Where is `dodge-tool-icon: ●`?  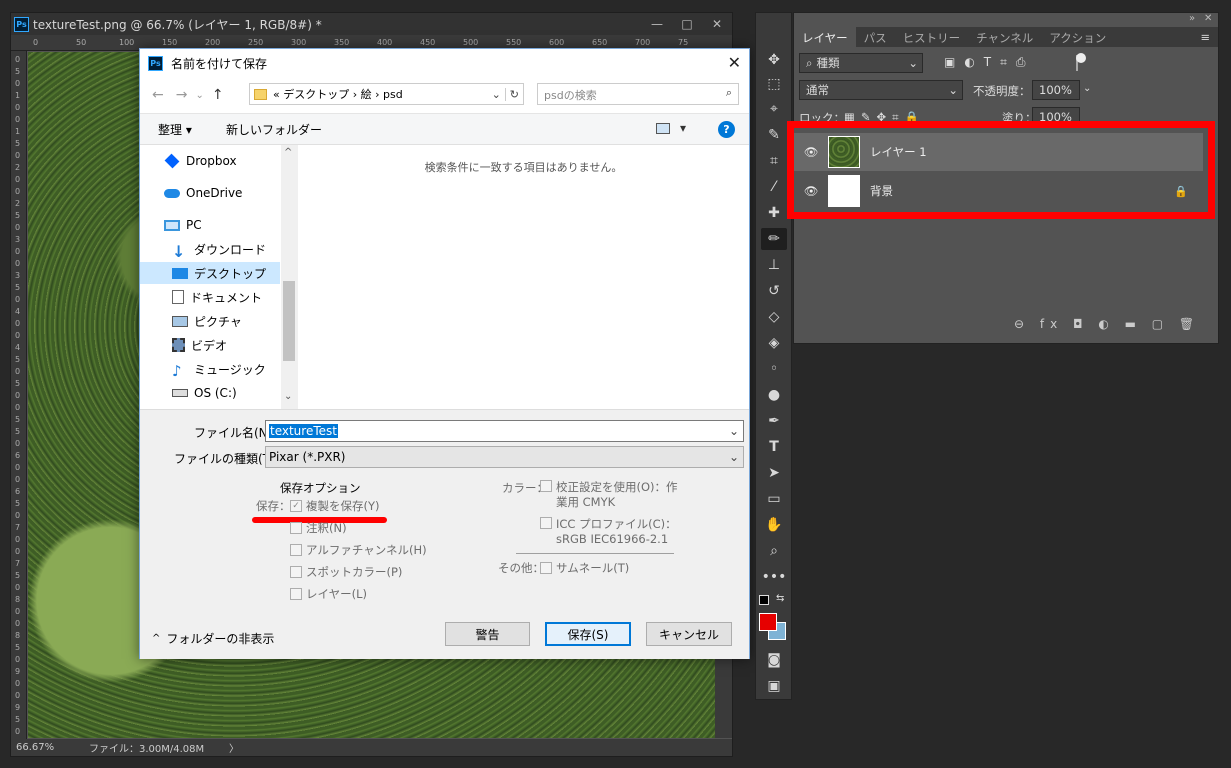
dodge-tool-icon: ● is located at coordinates (774, 395).